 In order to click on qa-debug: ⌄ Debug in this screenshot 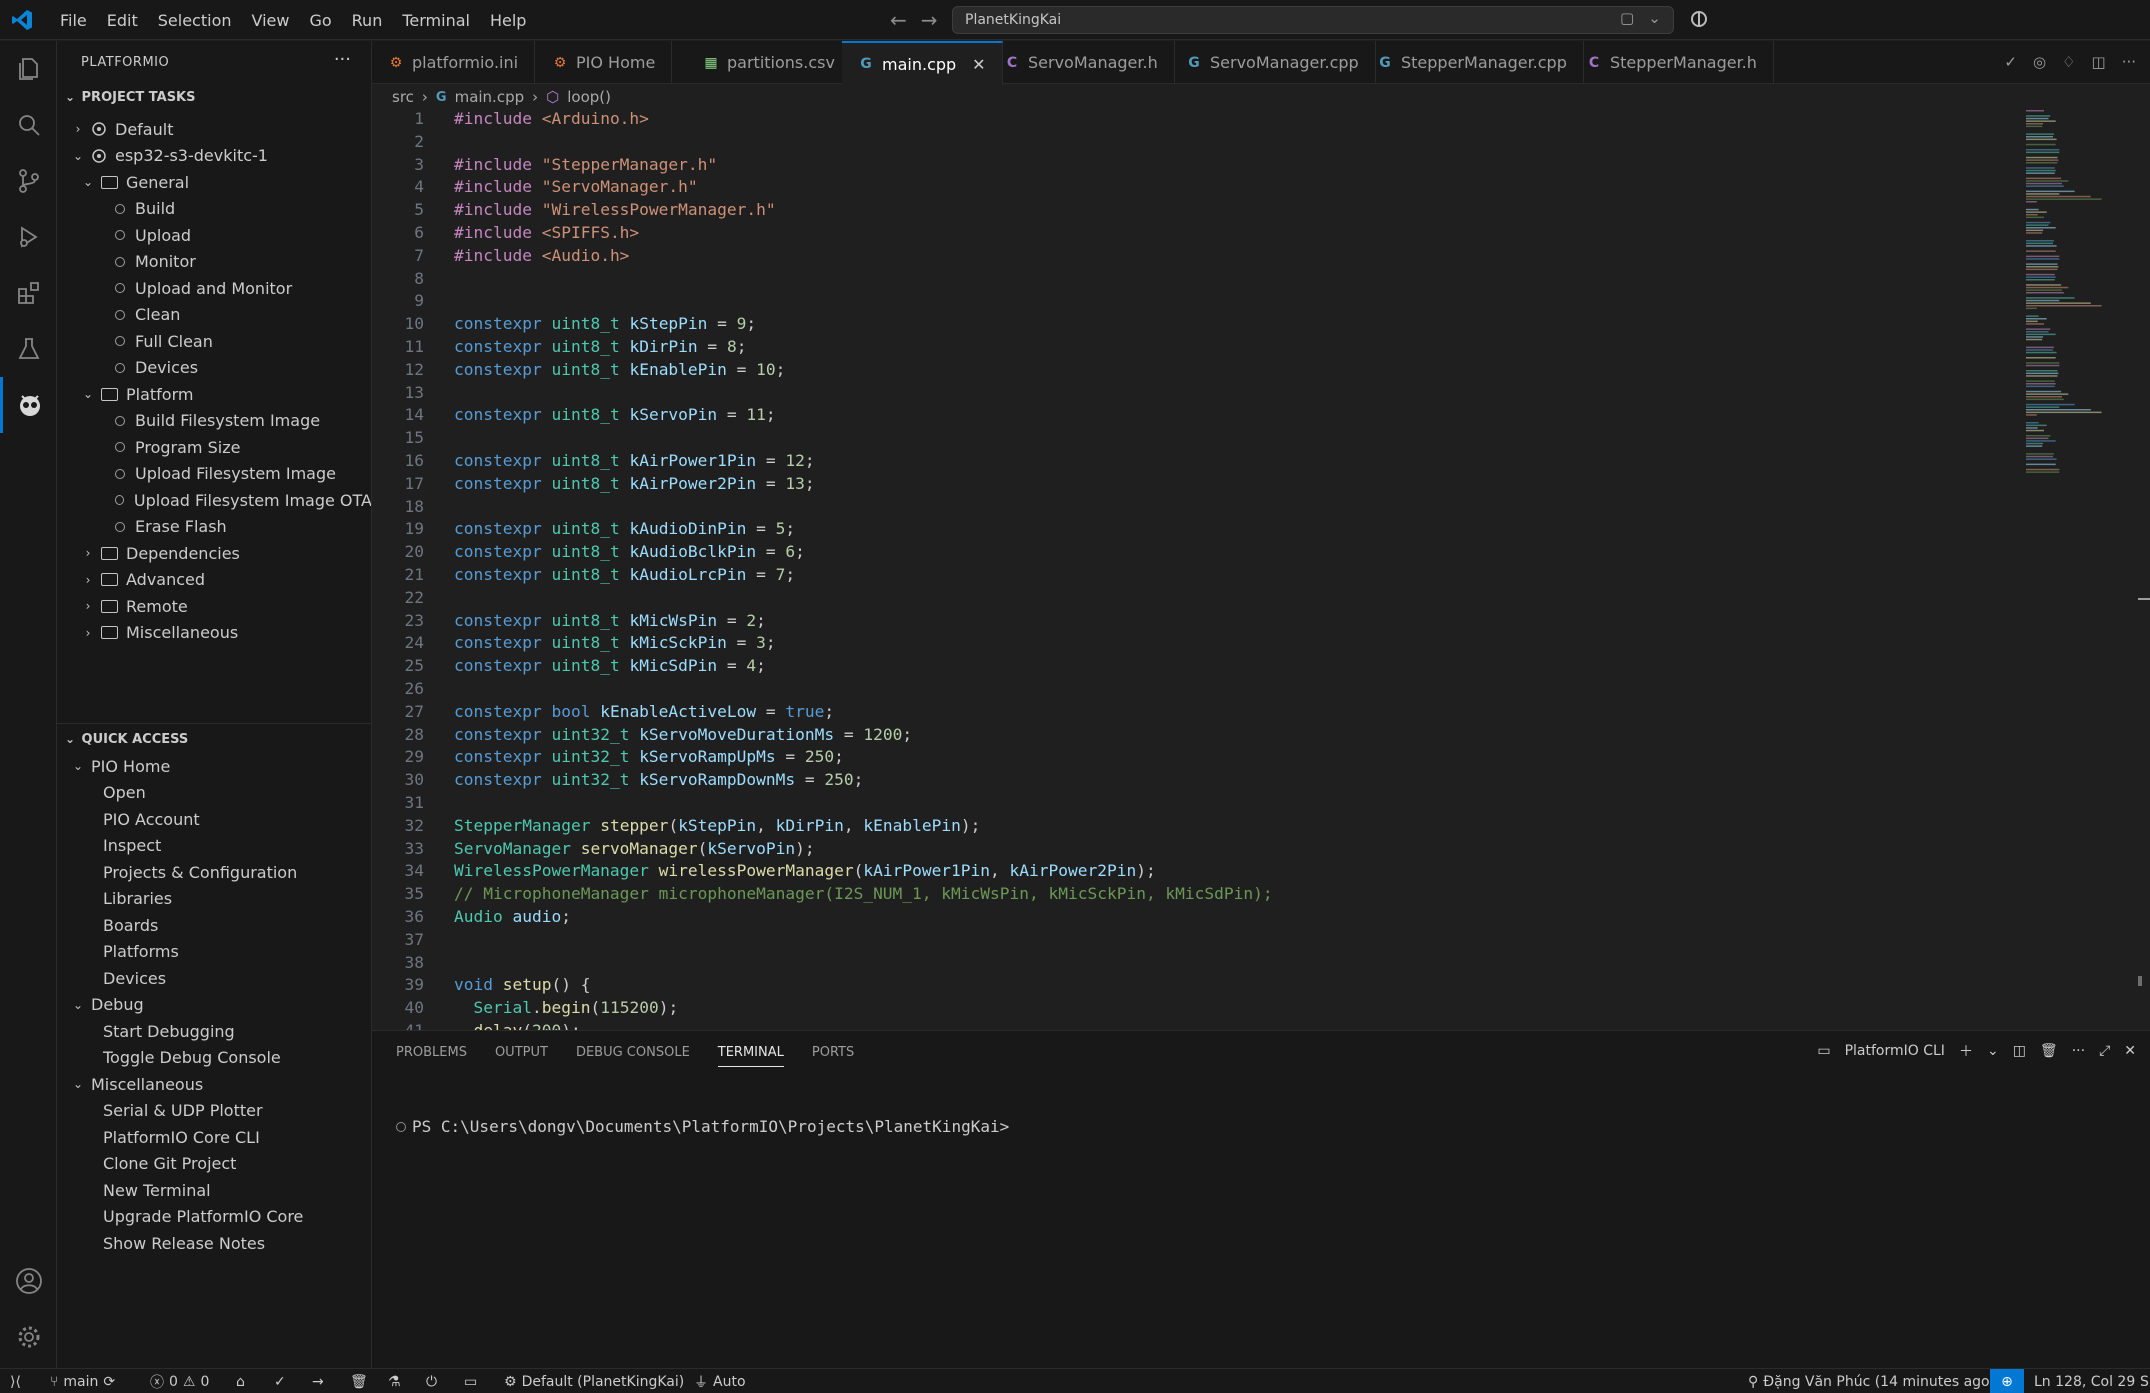, I will do `click(214, 1005)`.